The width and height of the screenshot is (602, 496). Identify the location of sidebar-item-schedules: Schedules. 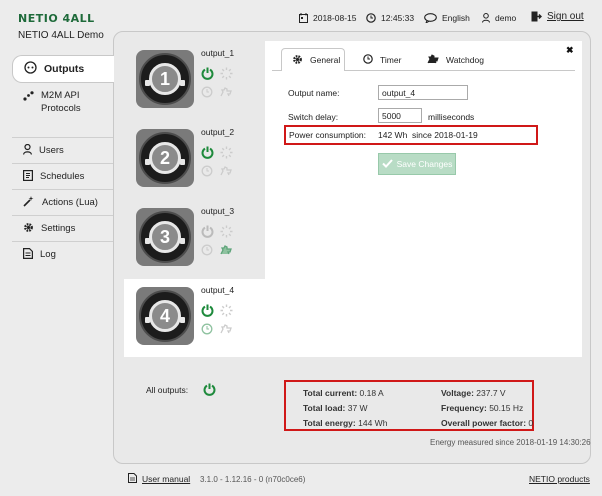
(62, 176).